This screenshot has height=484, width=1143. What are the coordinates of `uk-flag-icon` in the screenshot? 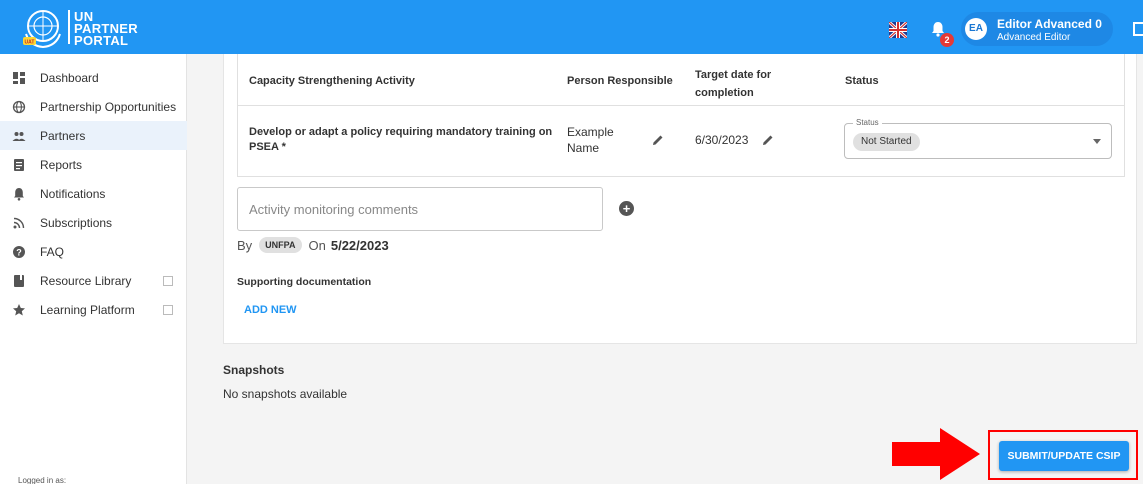 It's located at (898, 30).